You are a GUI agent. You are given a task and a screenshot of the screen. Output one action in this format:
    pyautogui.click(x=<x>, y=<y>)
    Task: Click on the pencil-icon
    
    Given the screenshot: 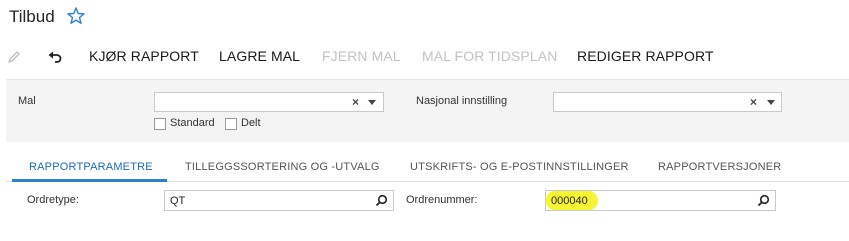 What is the action you would take?
    pyautogui.click(x=14, y=57)
    